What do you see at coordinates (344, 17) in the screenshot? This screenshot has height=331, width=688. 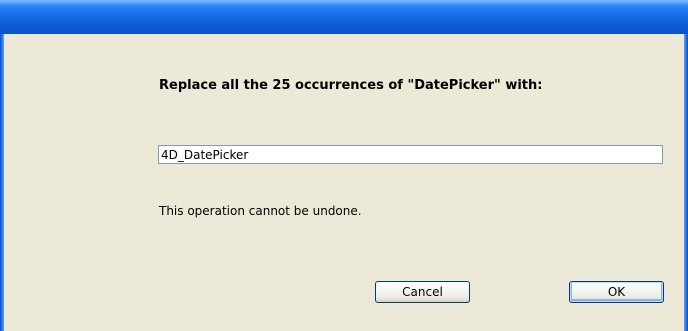 I see `title-bar` at bounding box center [344, 17].